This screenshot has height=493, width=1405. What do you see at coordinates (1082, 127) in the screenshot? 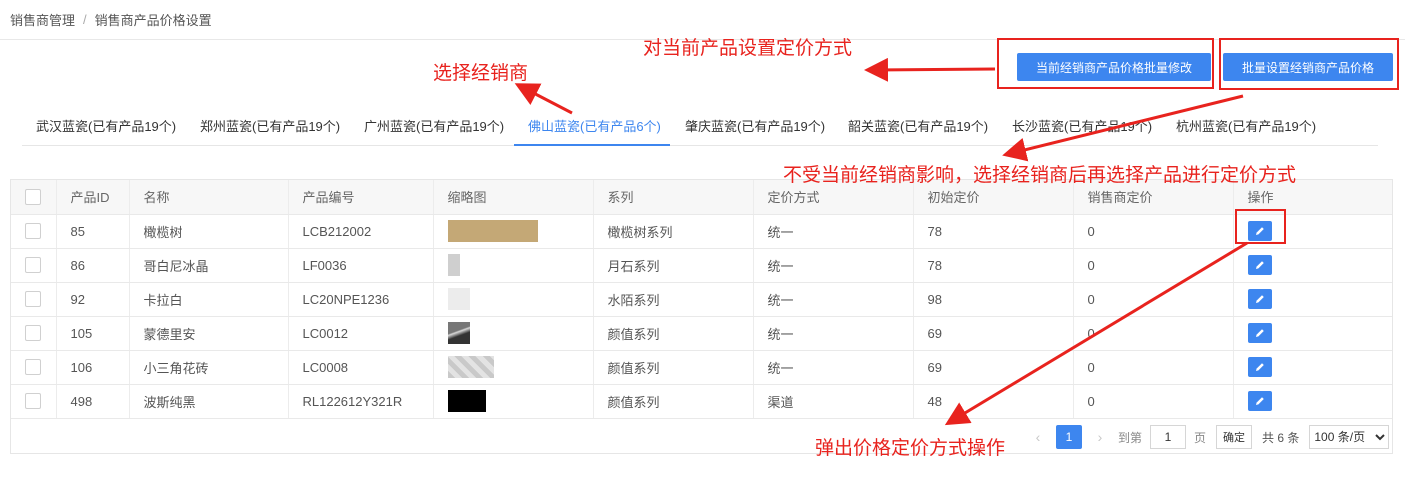
I see `tab-dealer-changsha: 长沙蓝瓷(已有产品19个)` at bounding box center [1082, 127].